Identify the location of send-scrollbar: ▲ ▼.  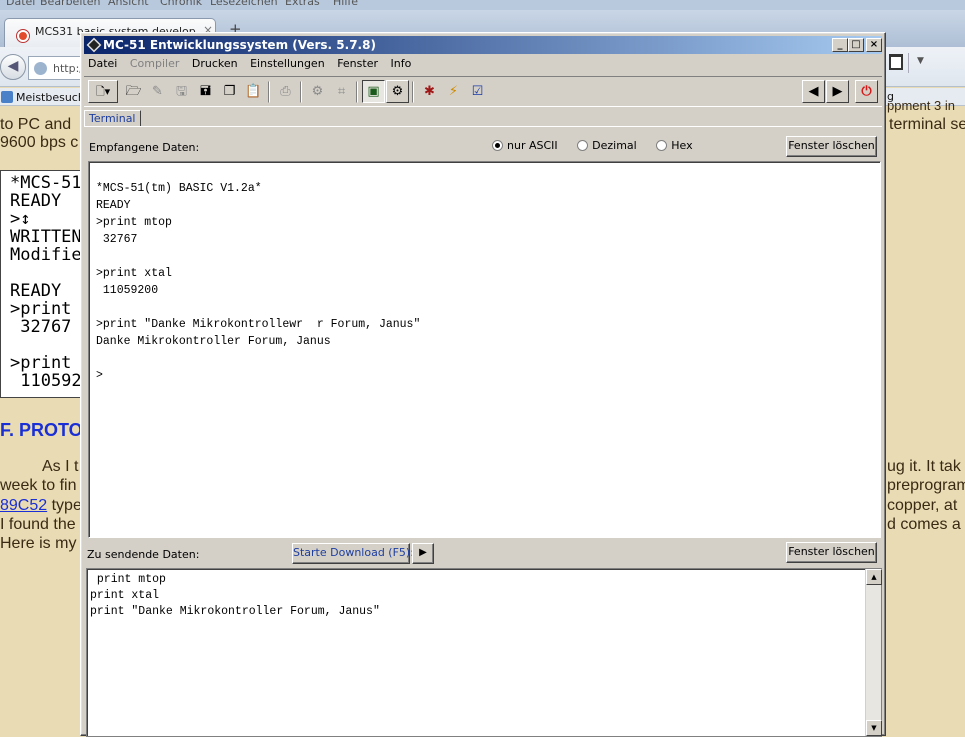
(873, 652).